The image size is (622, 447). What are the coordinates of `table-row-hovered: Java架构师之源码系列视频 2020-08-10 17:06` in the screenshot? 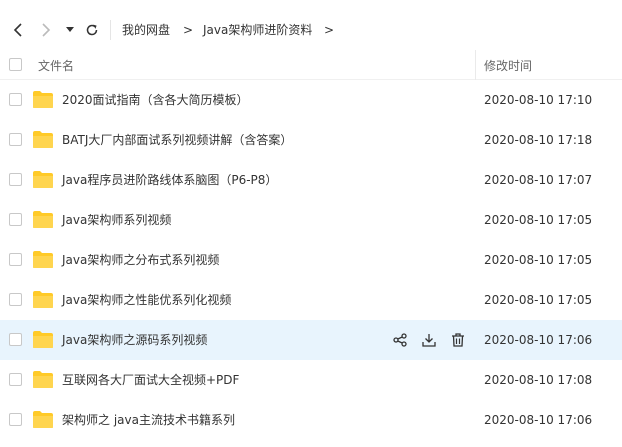 It's located at (311, 340).